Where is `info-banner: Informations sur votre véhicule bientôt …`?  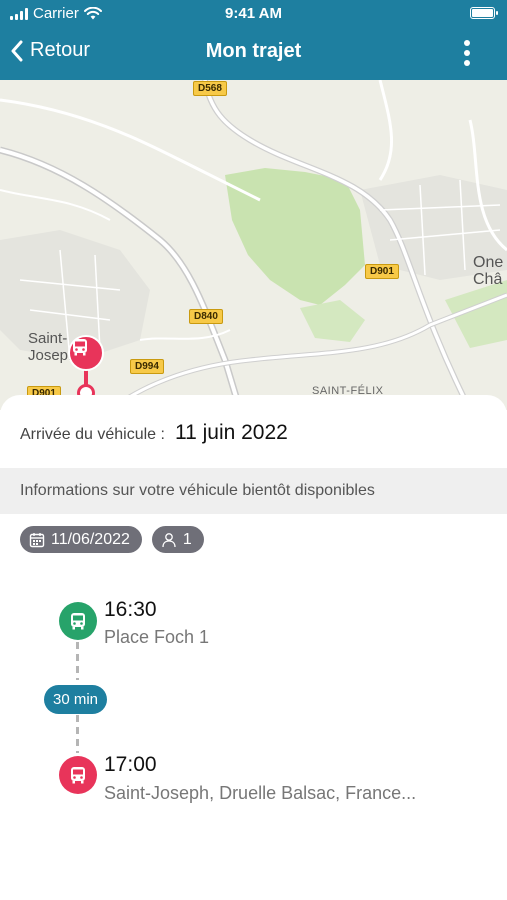
info-banner: Informations sur votre véhicule bientôt … is located at coordinates (253, 491).